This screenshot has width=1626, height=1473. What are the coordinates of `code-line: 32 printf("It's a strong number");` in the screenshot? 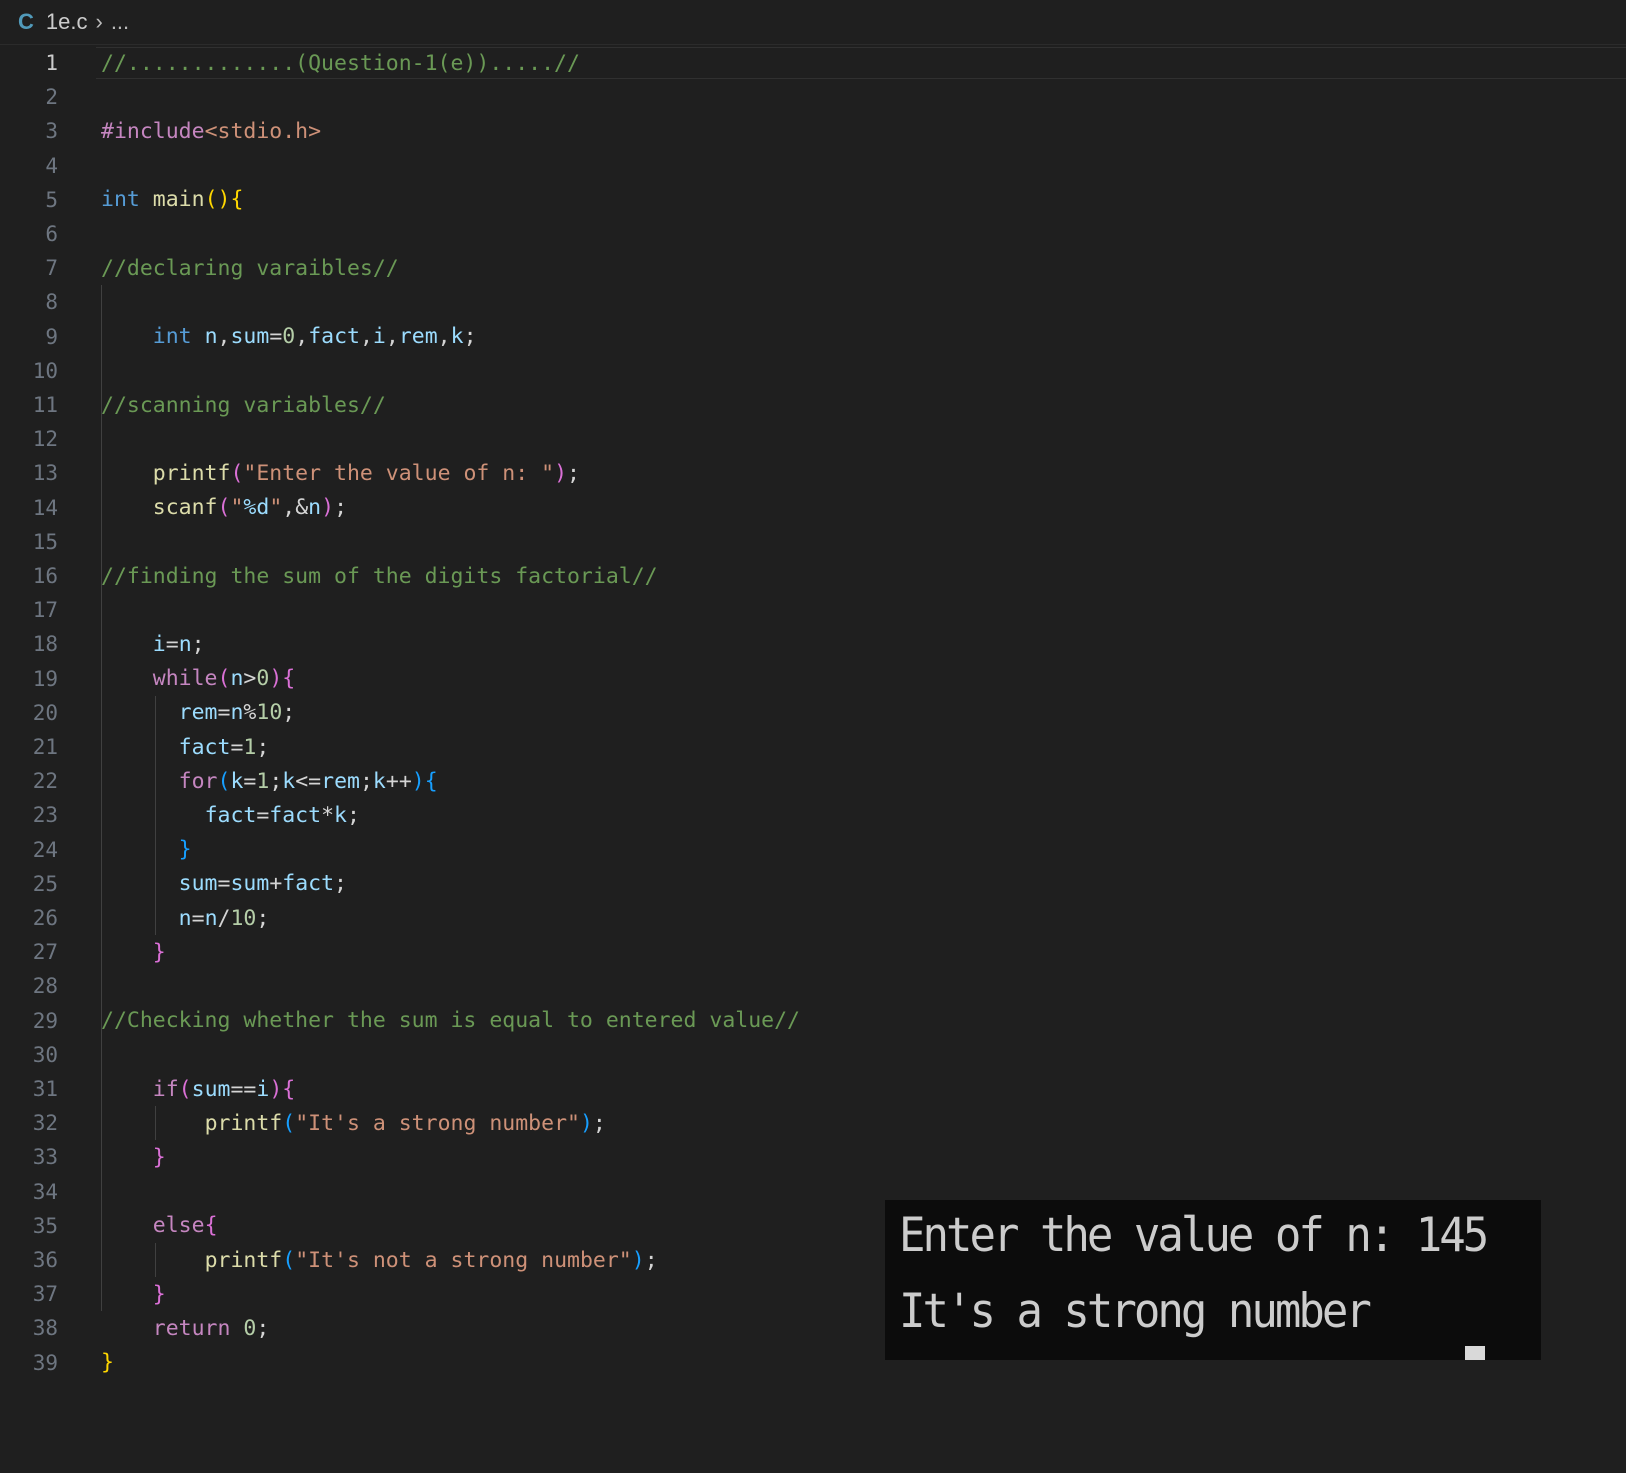 It's located at (813, 1123).